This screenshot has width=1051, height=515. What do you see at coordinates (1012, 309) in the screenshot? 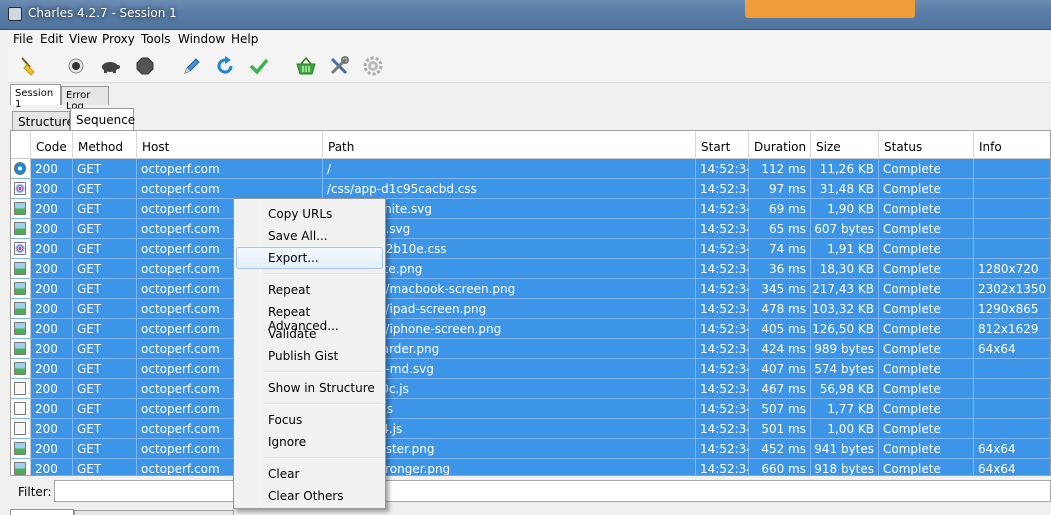
I see `cell-info: 1290x865` at bounding box center [1012, 309].